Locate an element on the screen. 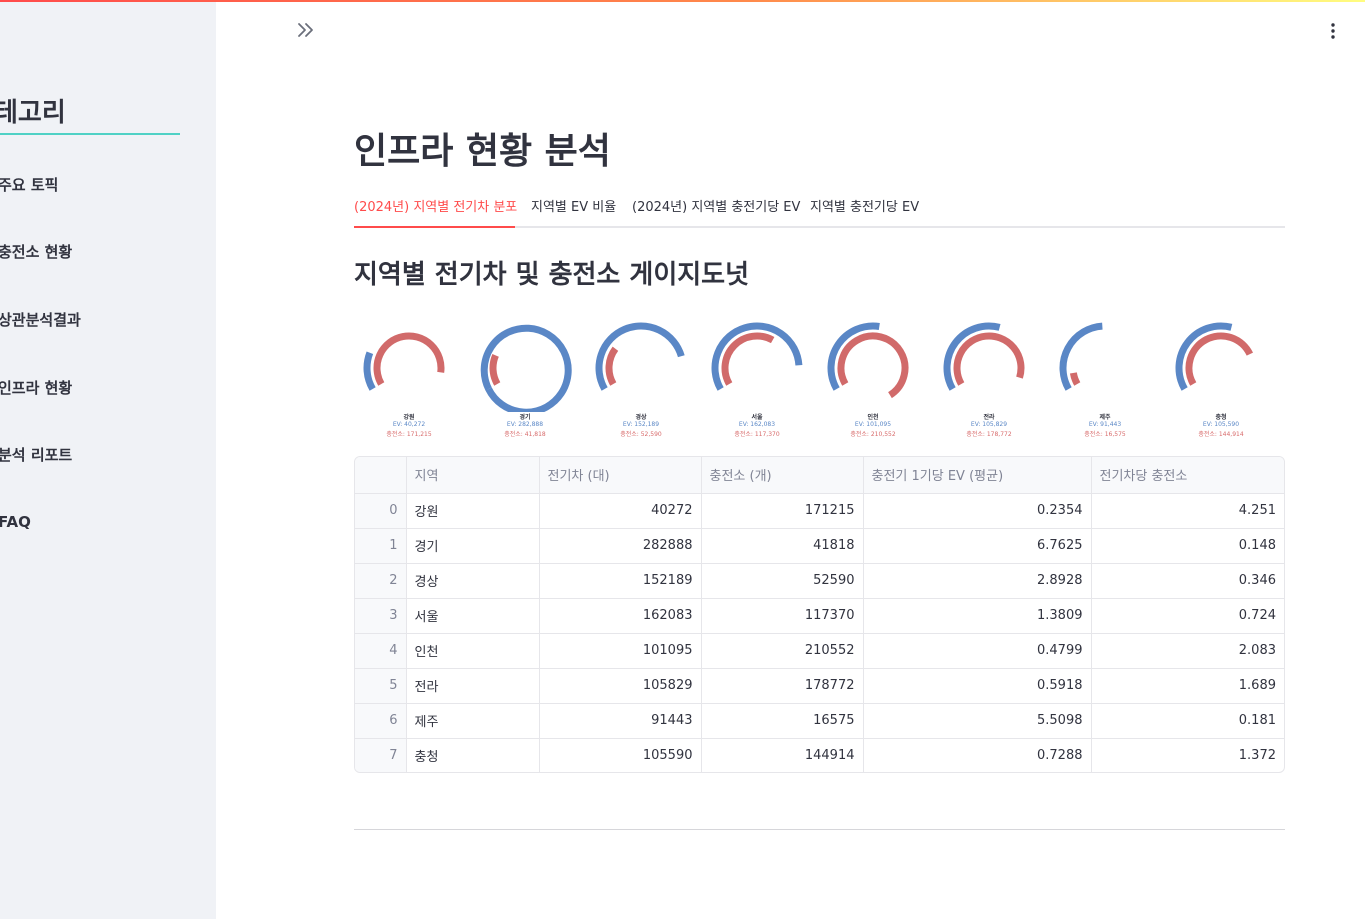 This screenshot has width=1365, height=919. bottom-divider is located at coordinates (819, 829).